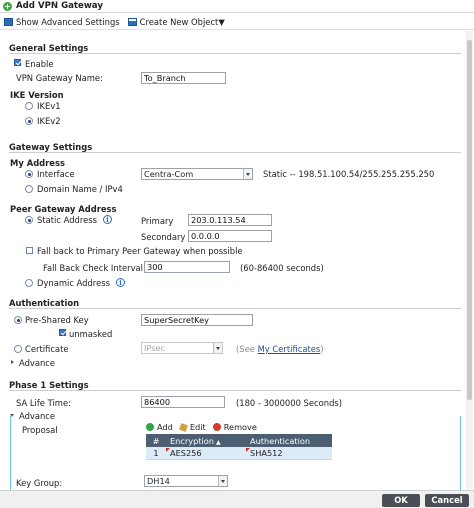 The height and width of the screenshot is (508, 474). What do you see at coordinates (230, 236) in the screenshot?
I see `secondary-address-input: 0.0.0.0` at bounding box center [230, 236].